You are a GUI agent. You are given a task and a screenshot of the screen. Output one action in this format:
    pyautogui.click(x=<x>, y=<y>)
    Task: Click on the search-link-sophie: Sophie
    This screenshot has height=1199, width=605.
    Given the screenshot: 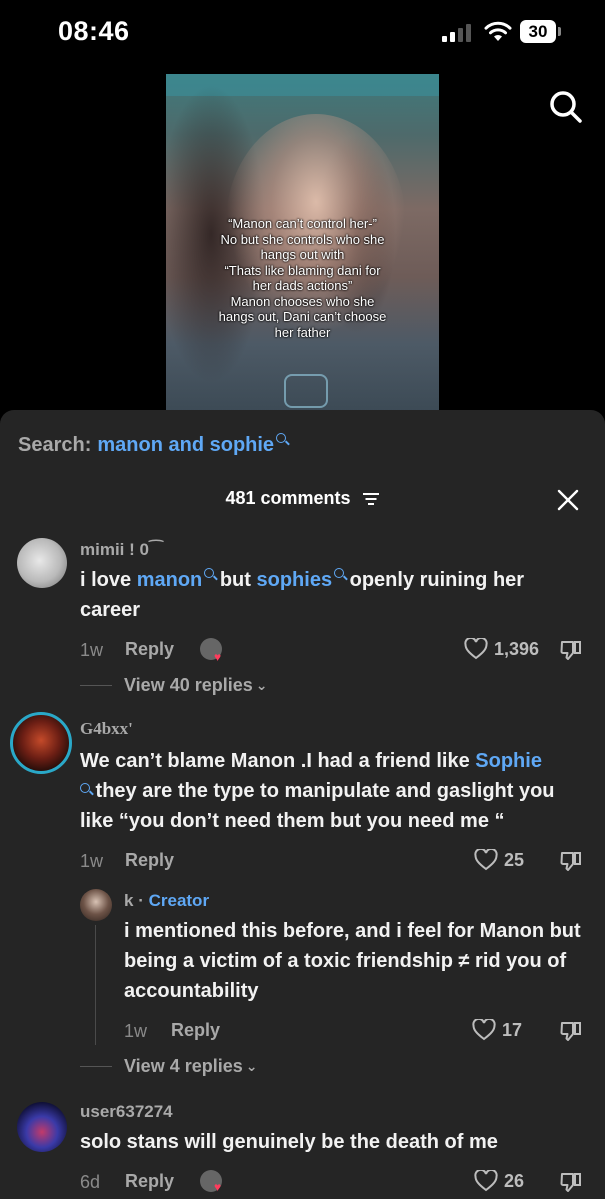 What is the action you would take?
    pyautogui.click(x=508, y=761)
    